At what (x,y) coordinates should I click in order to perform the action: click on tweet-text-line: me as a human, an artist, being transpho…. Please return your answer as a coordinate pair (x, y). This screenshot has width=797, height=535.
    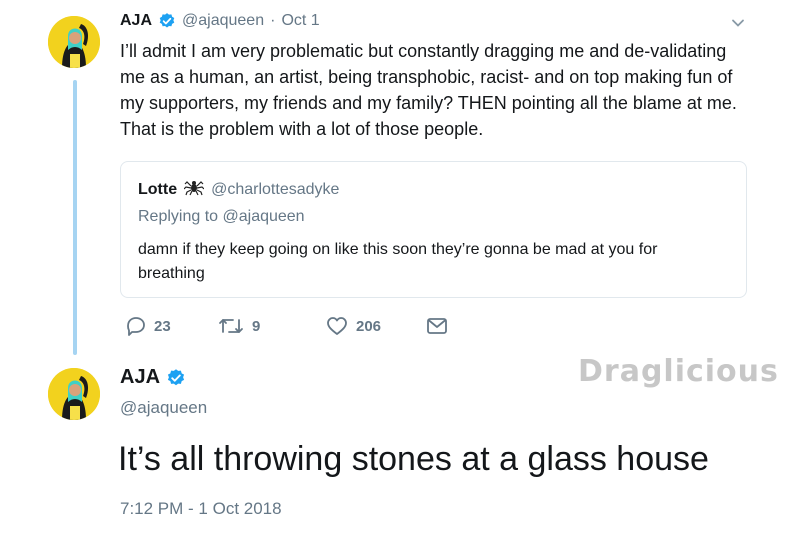
    Looking at the image, I should click on (426, 77).